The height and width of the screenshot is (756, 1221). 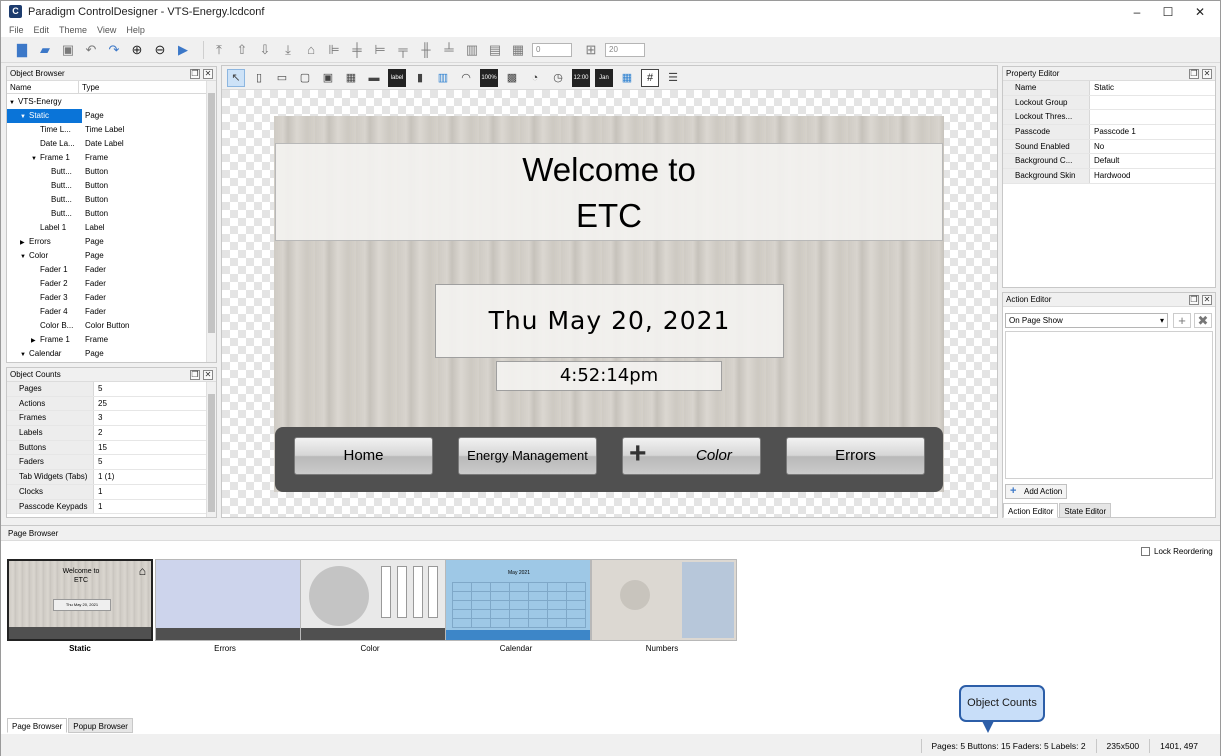 I want to click on gauge-icon: ◠, so click(x=466, y=78).